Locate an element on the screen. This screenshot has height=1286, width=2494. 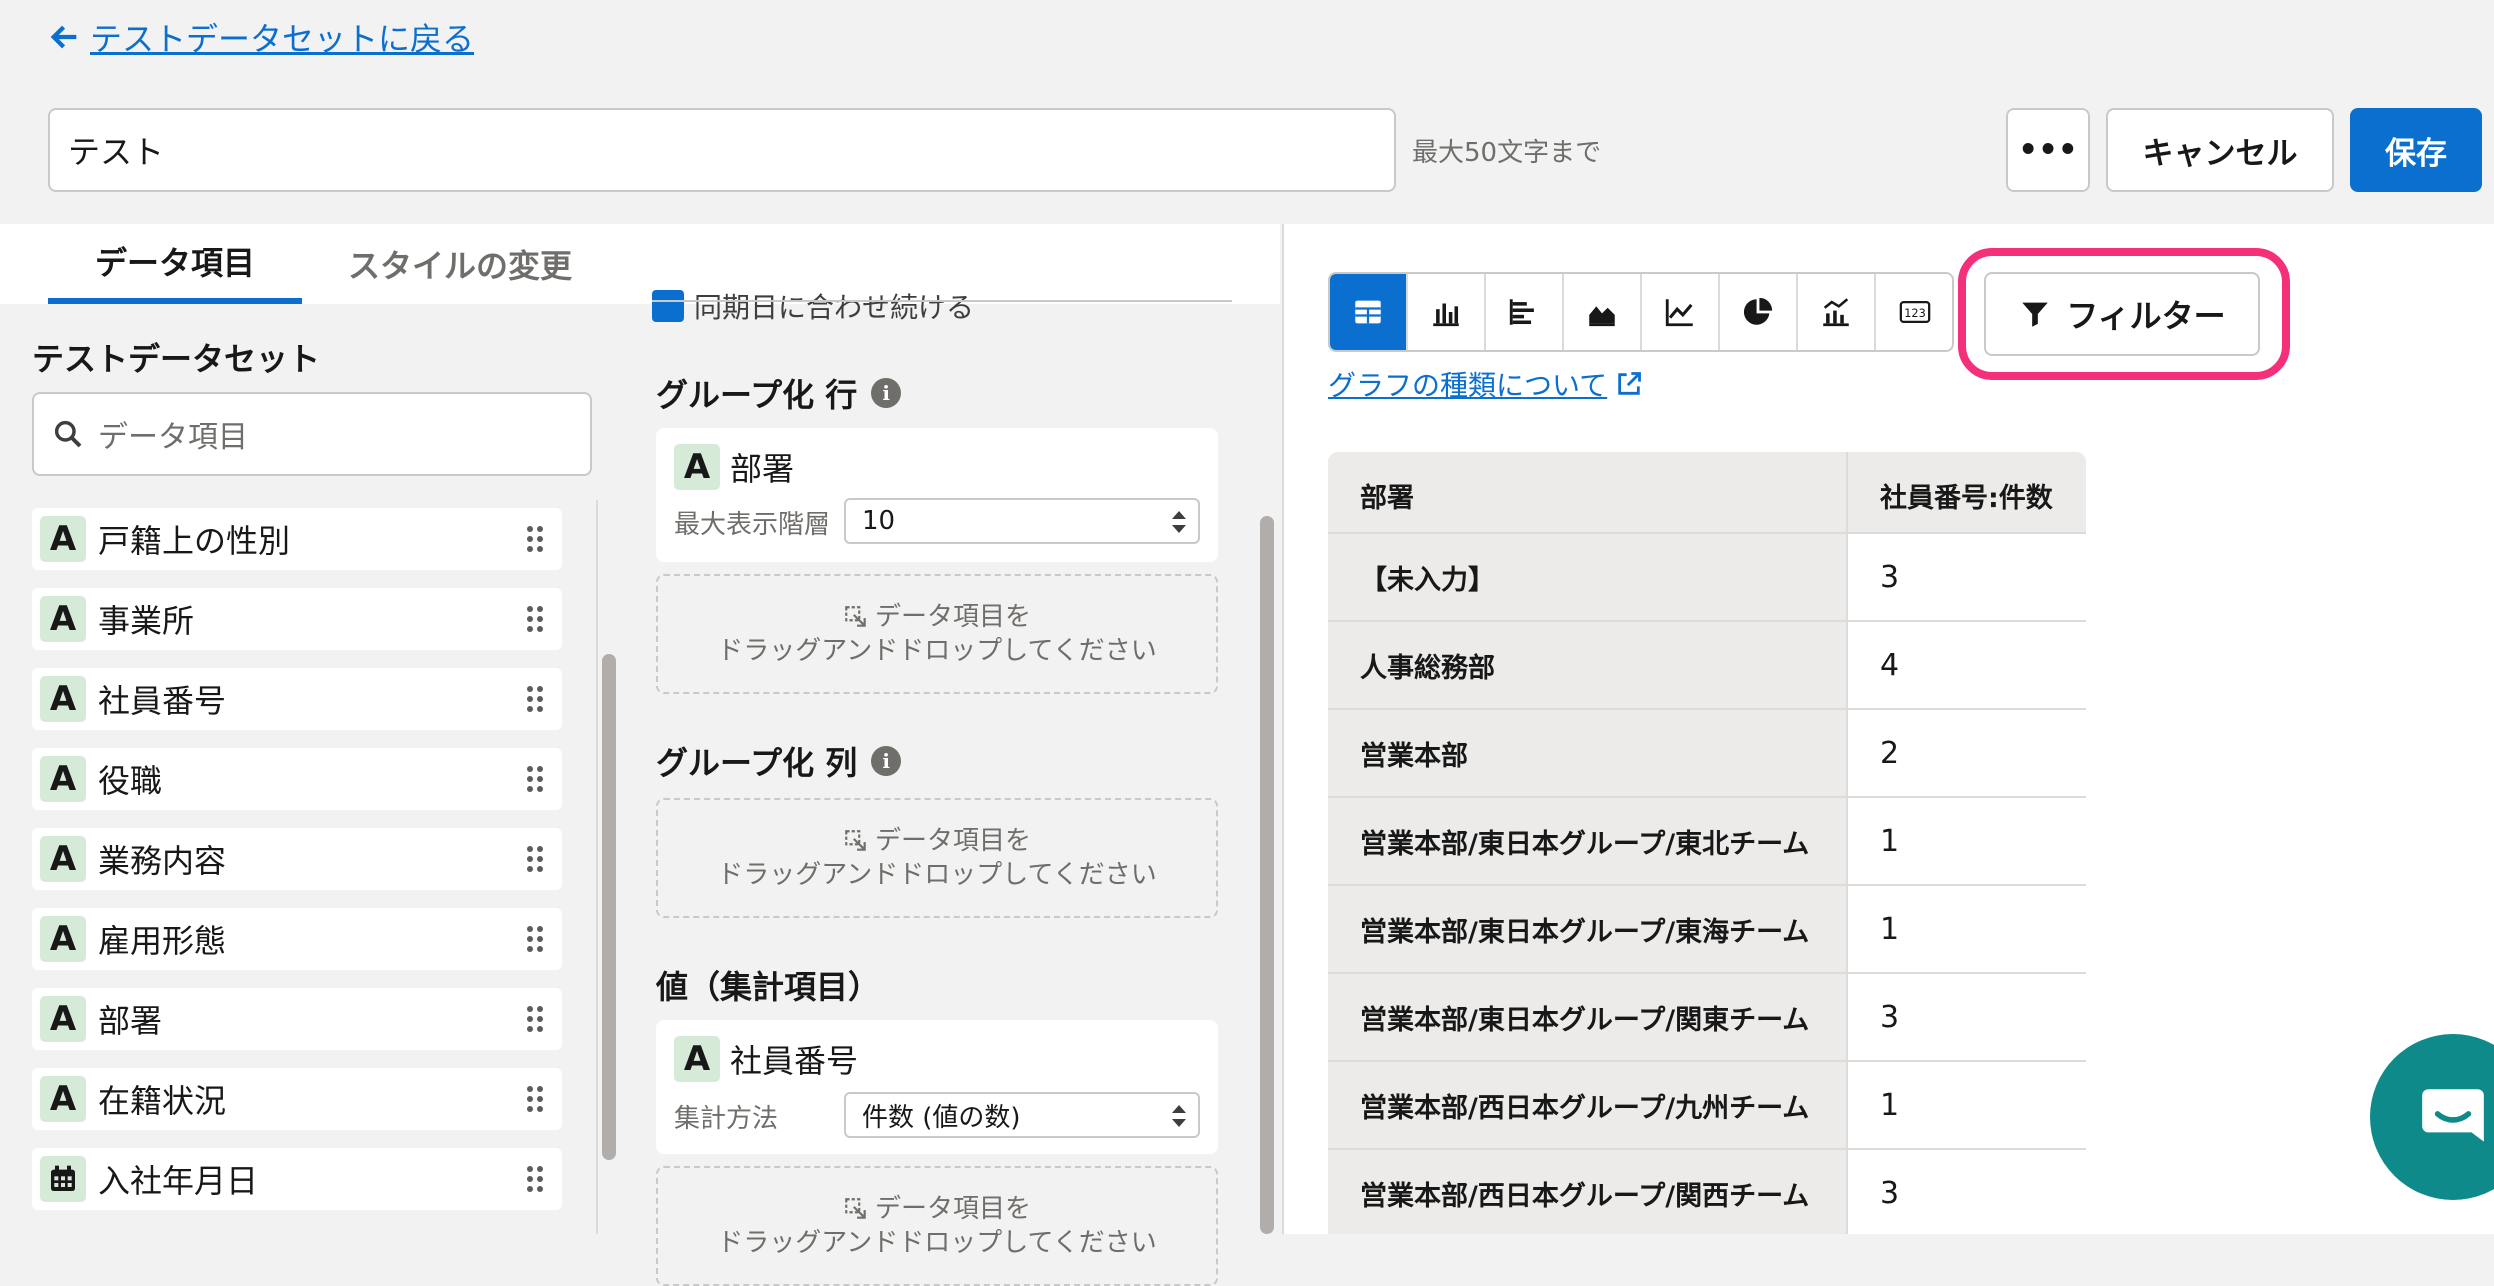
row-label: 営業本部 is located at coordinates (1587, 753).